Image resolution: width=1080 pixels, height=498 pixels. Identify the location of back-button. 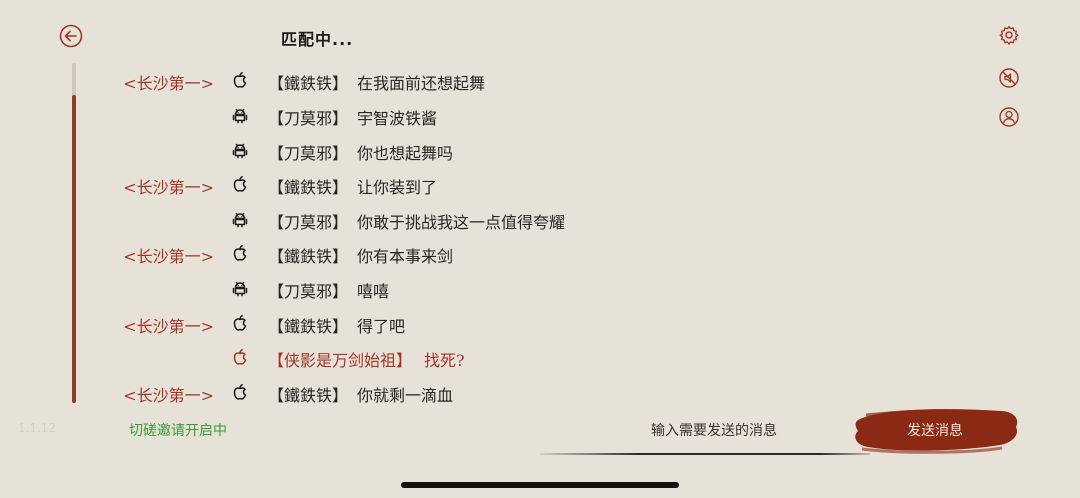
(71, 36).